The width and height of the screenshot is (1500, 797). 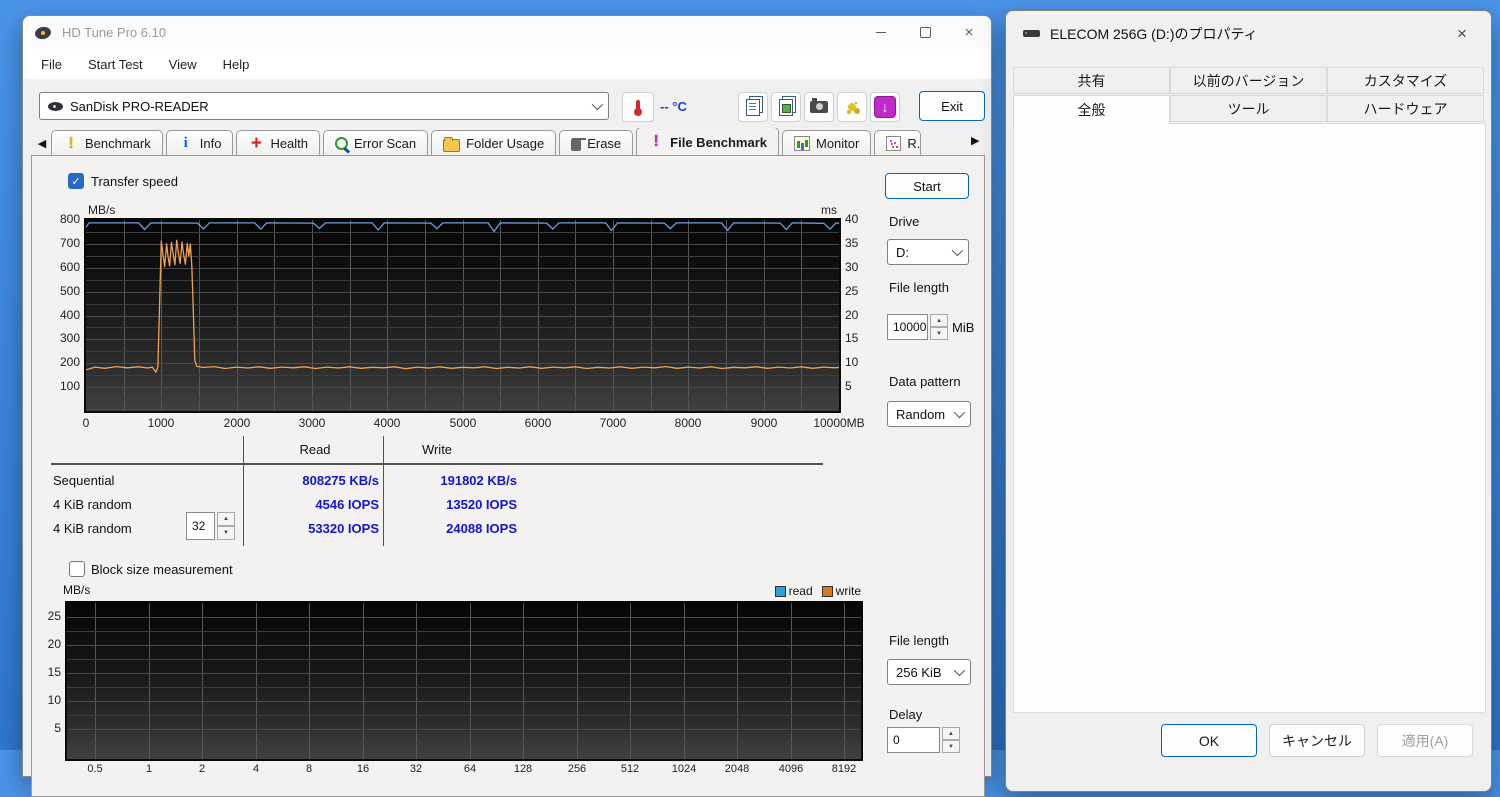 What do you see at coordinates (199, 143) in the screenshot?
I see `tab-info: Info` at bounding box center [199, 143].